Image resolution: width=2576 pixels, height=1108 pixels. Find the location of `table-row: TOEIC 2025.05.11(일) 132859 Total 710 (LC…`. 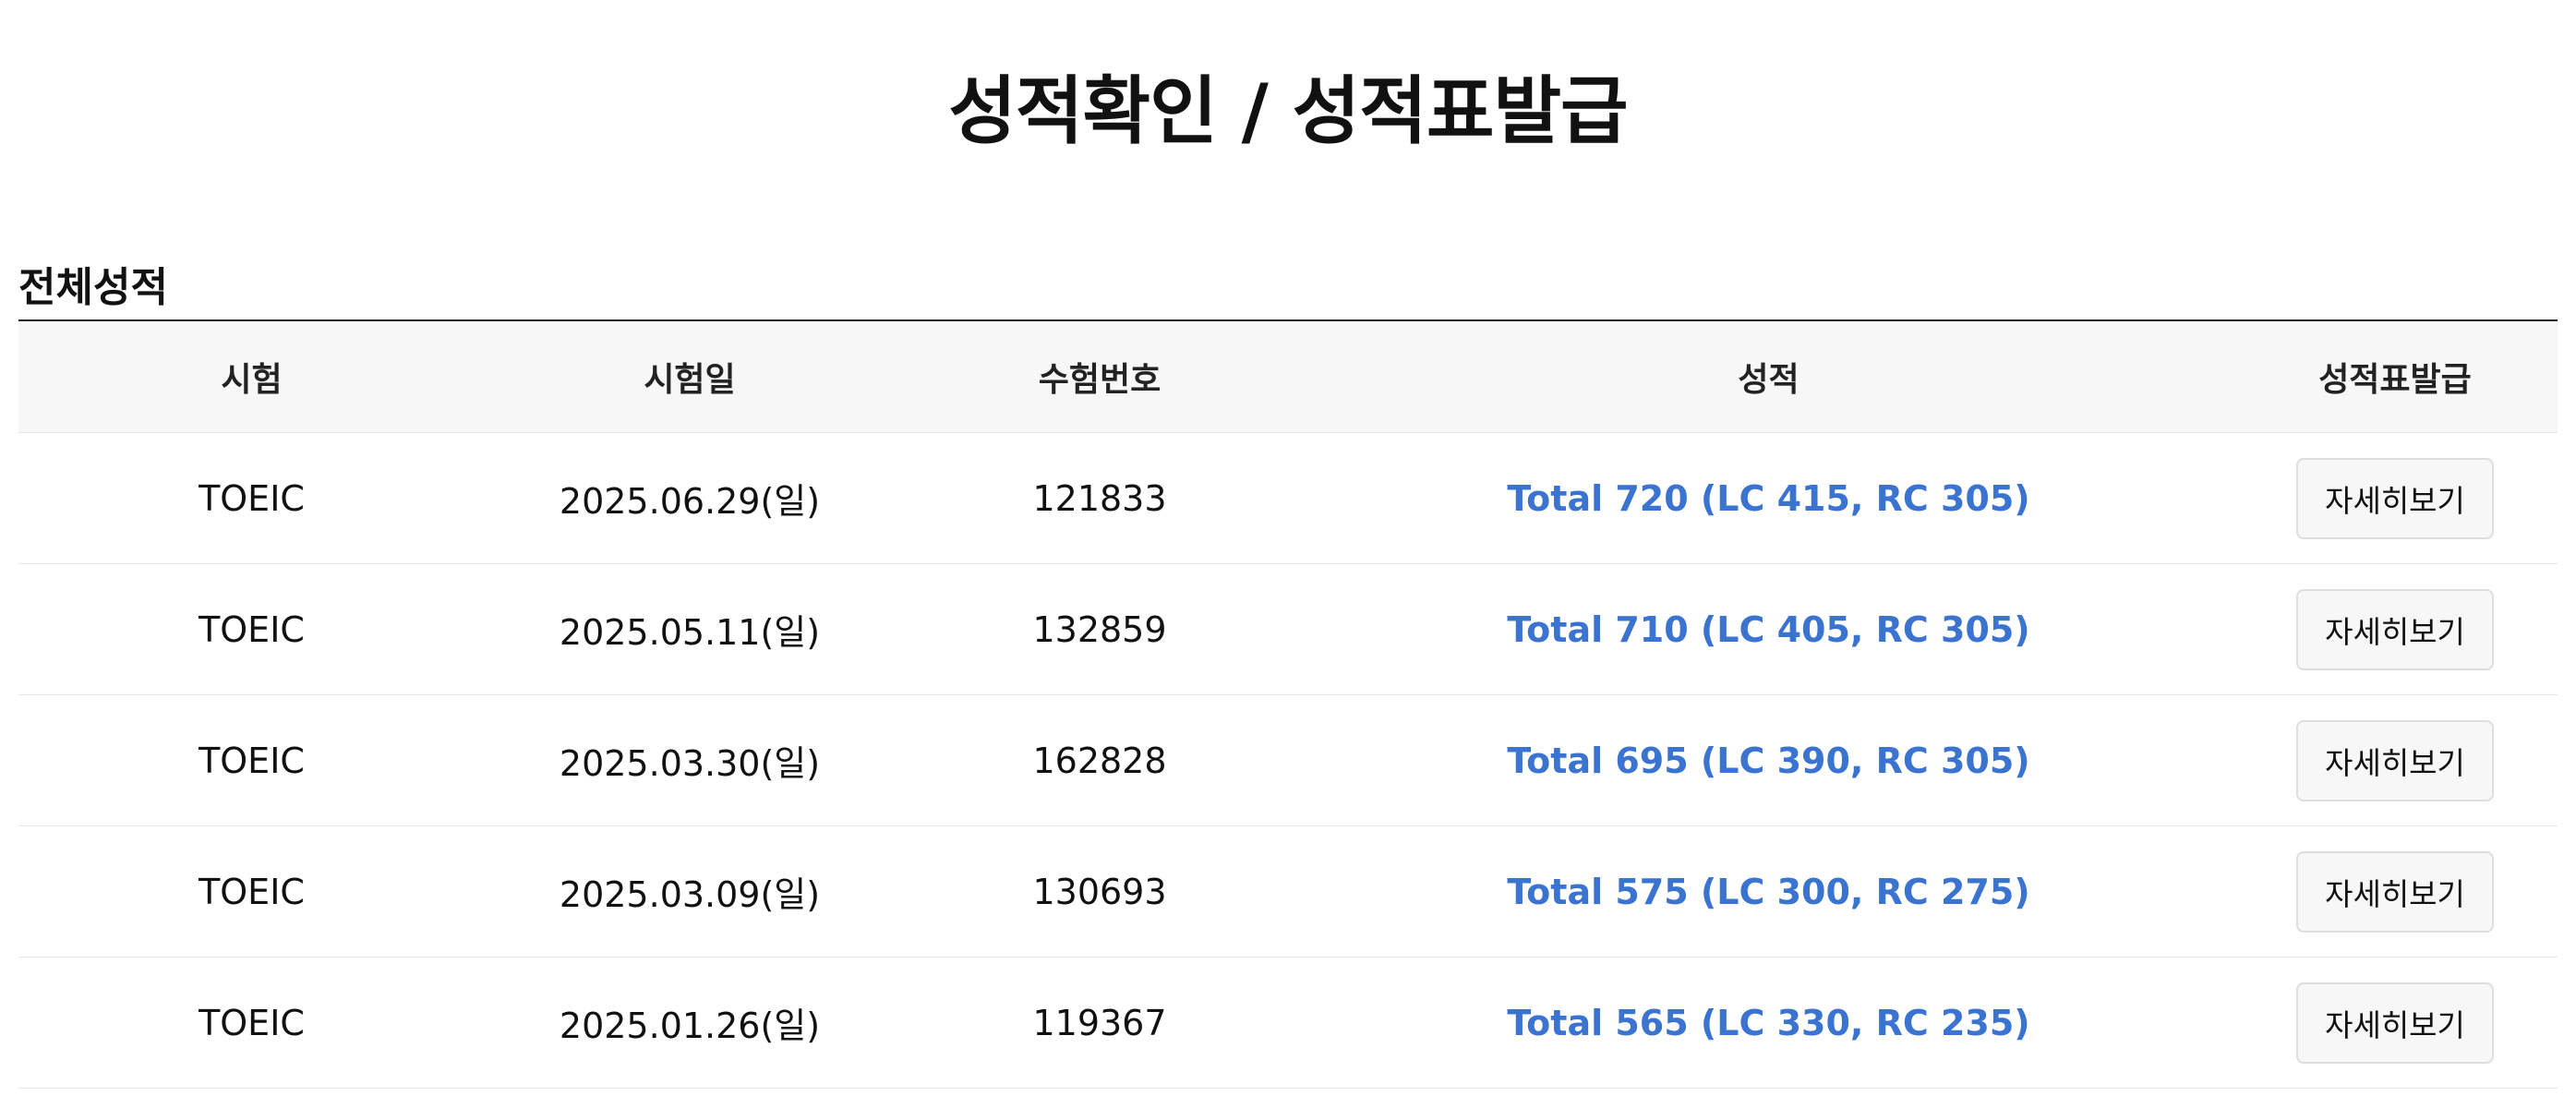

table-row: TOEIC 2025.05.11(일) 132859 Total 710 (LC… is located at coordinates (1288, 629).